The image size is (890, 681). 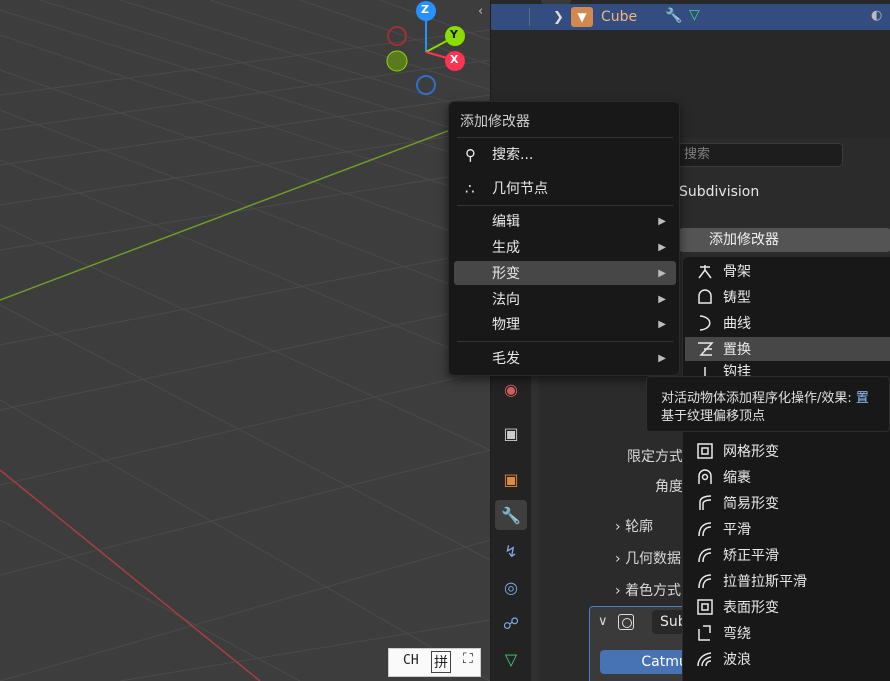 What do you see at coordinates (787, 370) in the screenshot?
I see `submenu-hook: 钩挂` at bounding box center [787, 370].